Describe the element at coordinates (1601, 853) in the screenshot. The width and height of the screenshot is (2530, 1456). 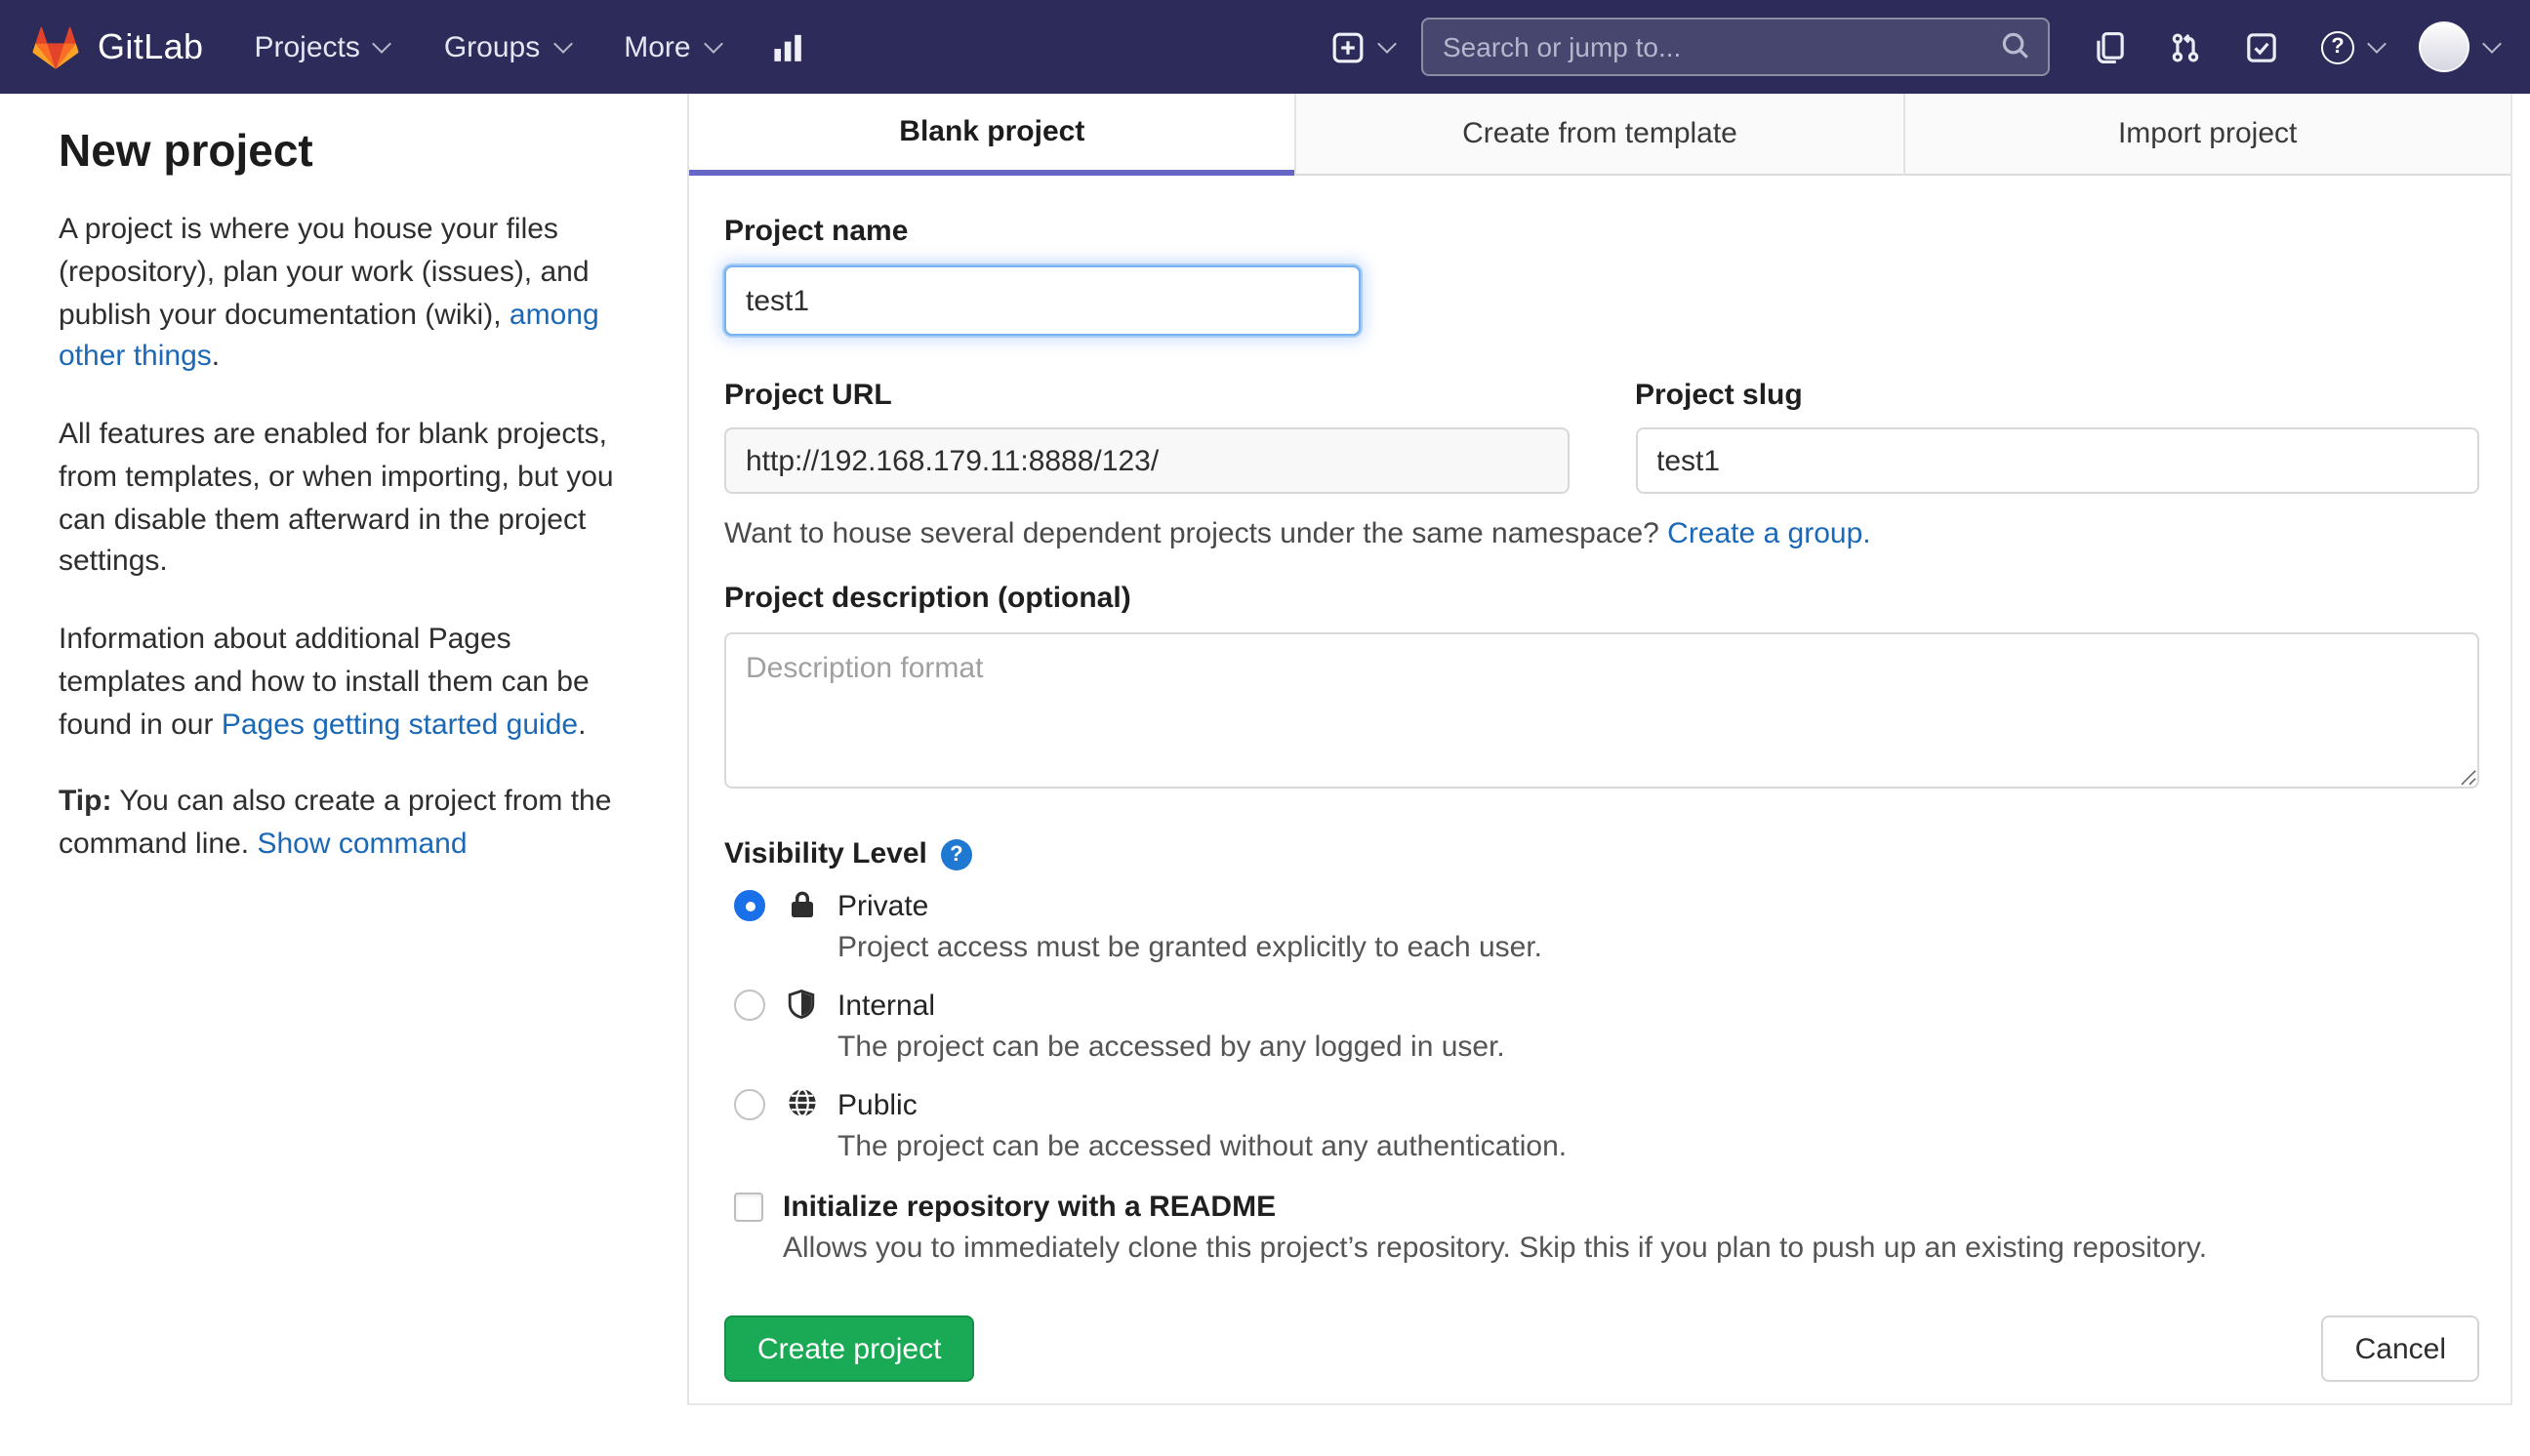
I see `visibility-level-row: Visibility Level` at that location.